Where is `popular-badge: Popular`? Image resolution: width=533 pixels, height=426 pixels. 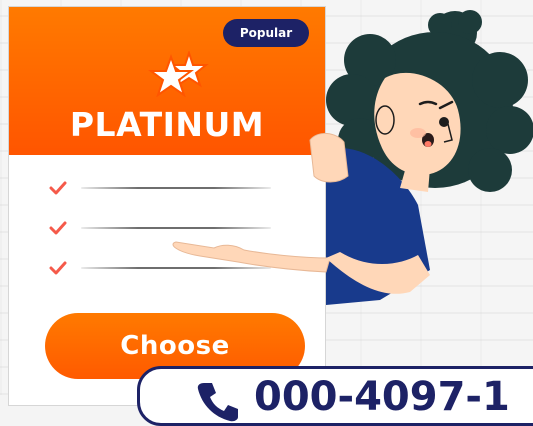
popular-badge: Popular is located at coordinates (266, 33).